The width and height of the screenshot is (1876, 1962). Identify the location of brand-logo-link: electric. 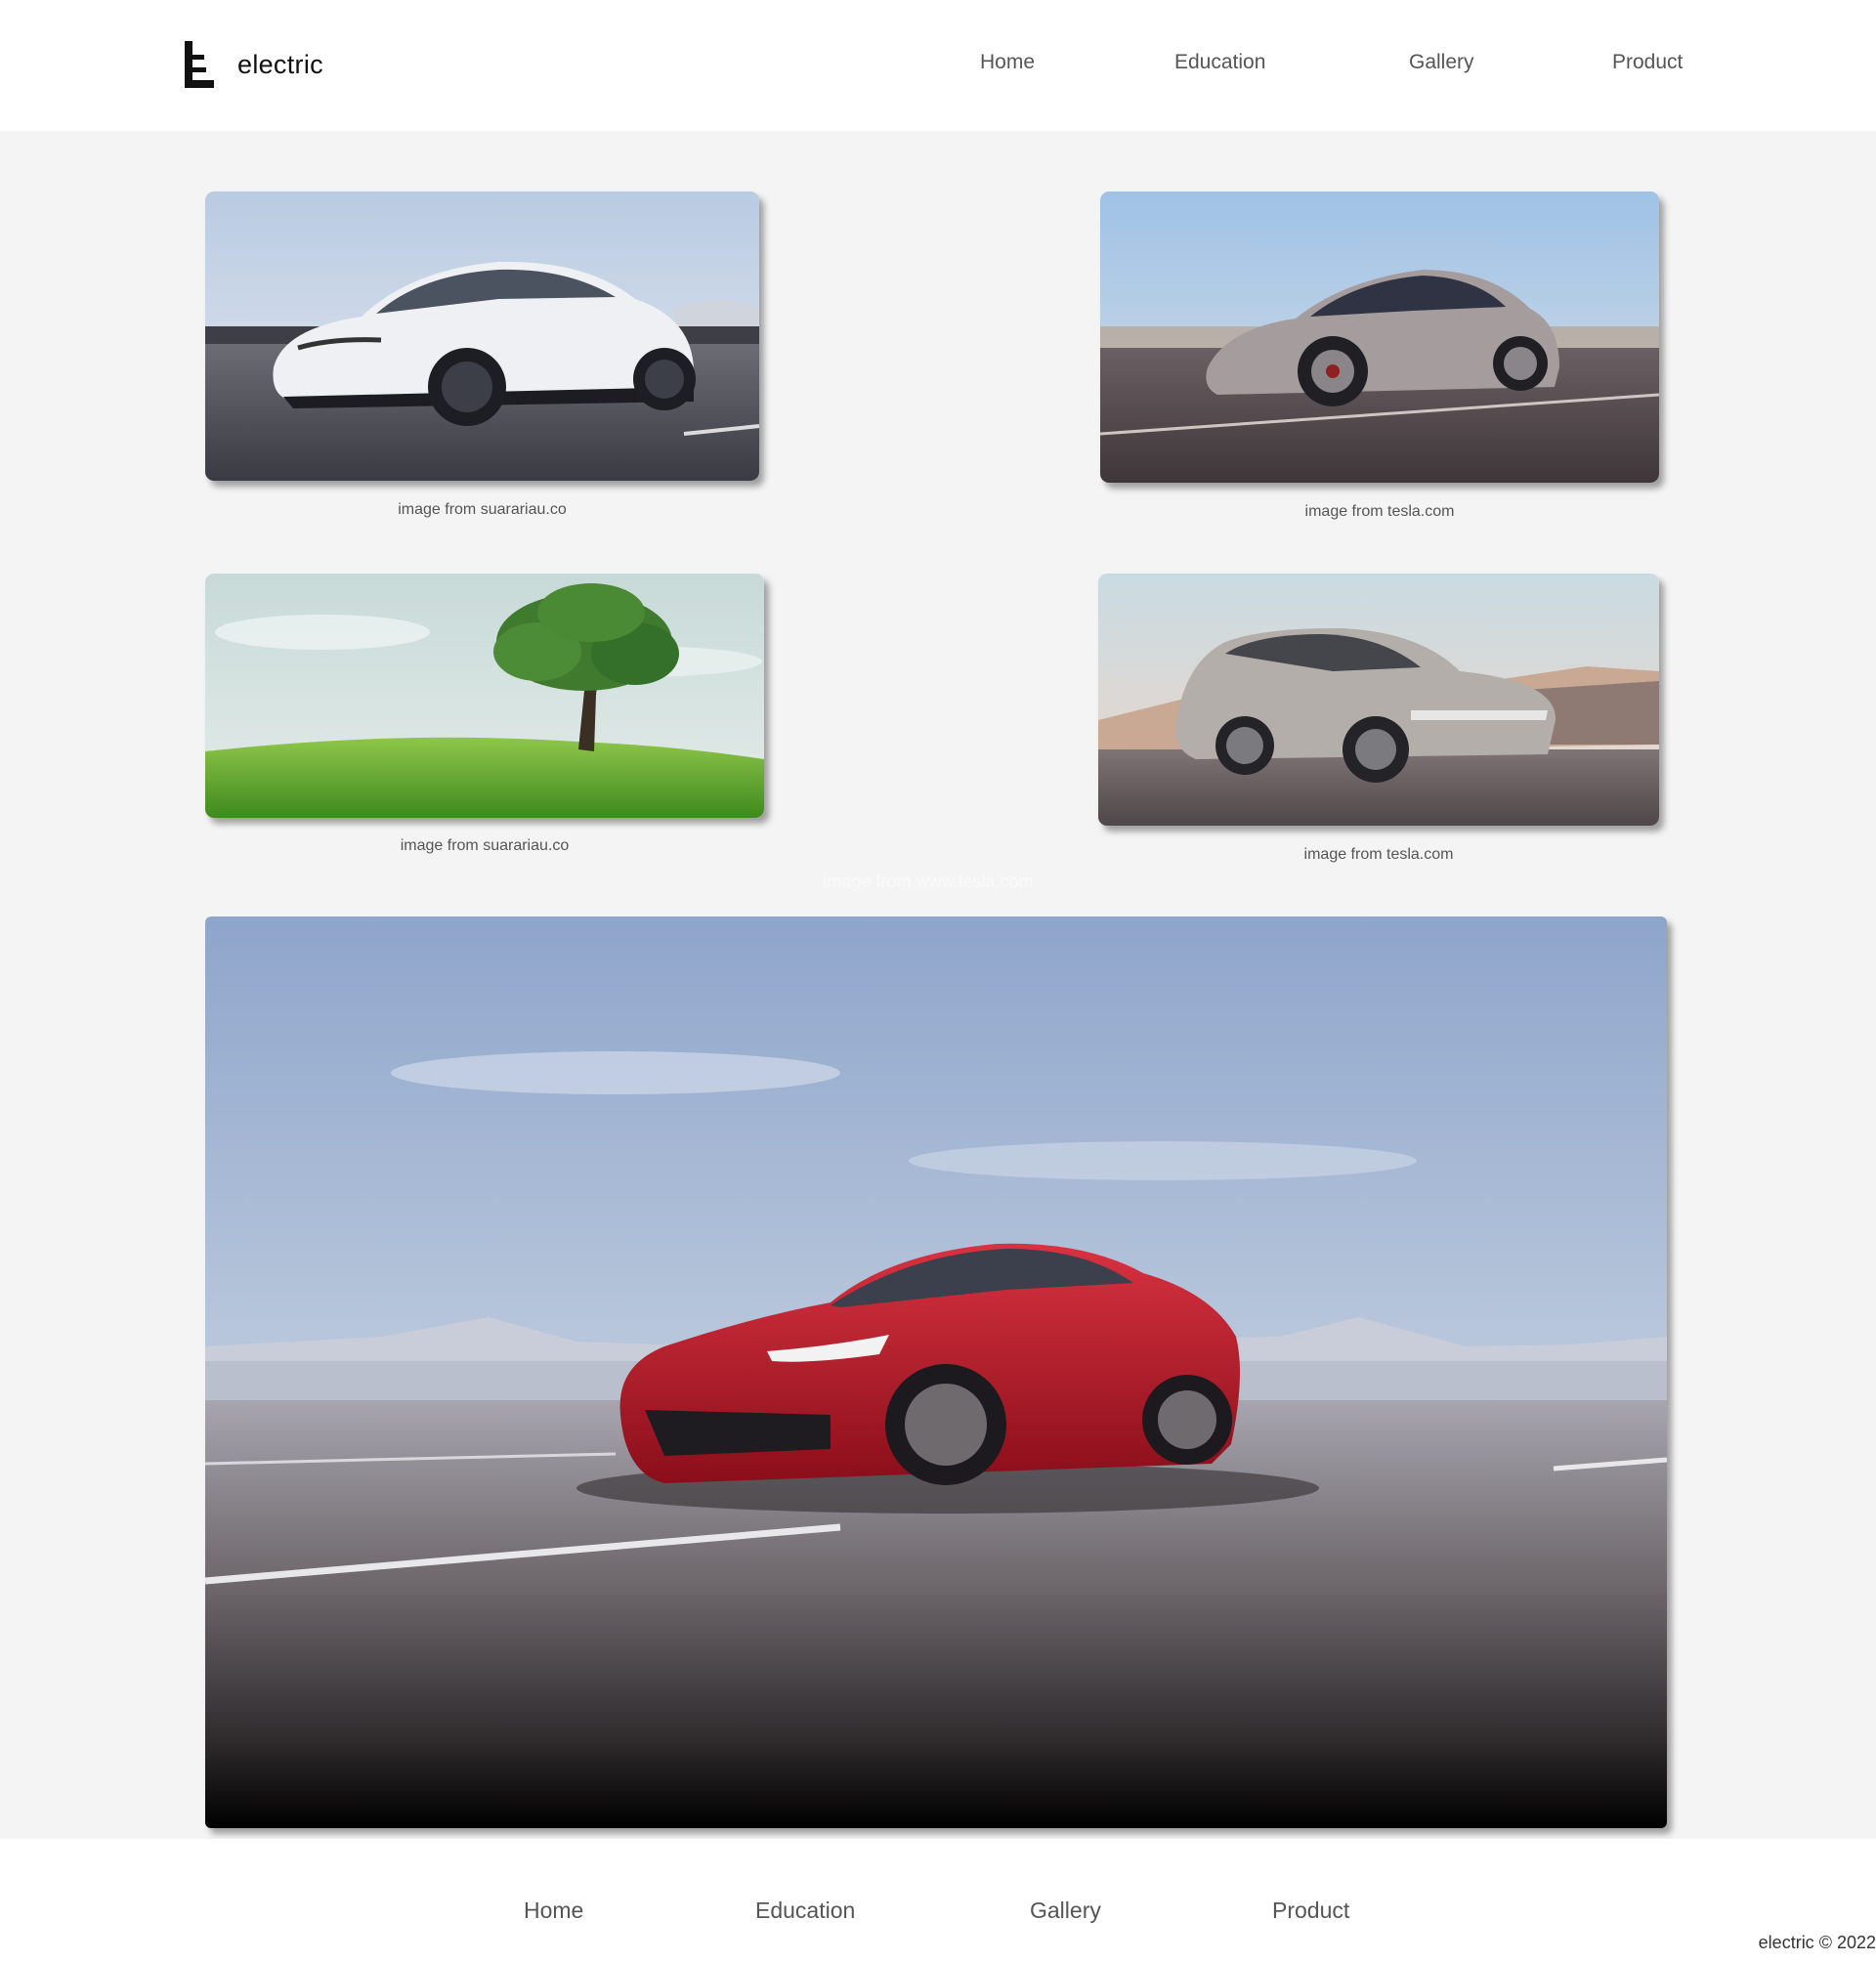
(254, 65).